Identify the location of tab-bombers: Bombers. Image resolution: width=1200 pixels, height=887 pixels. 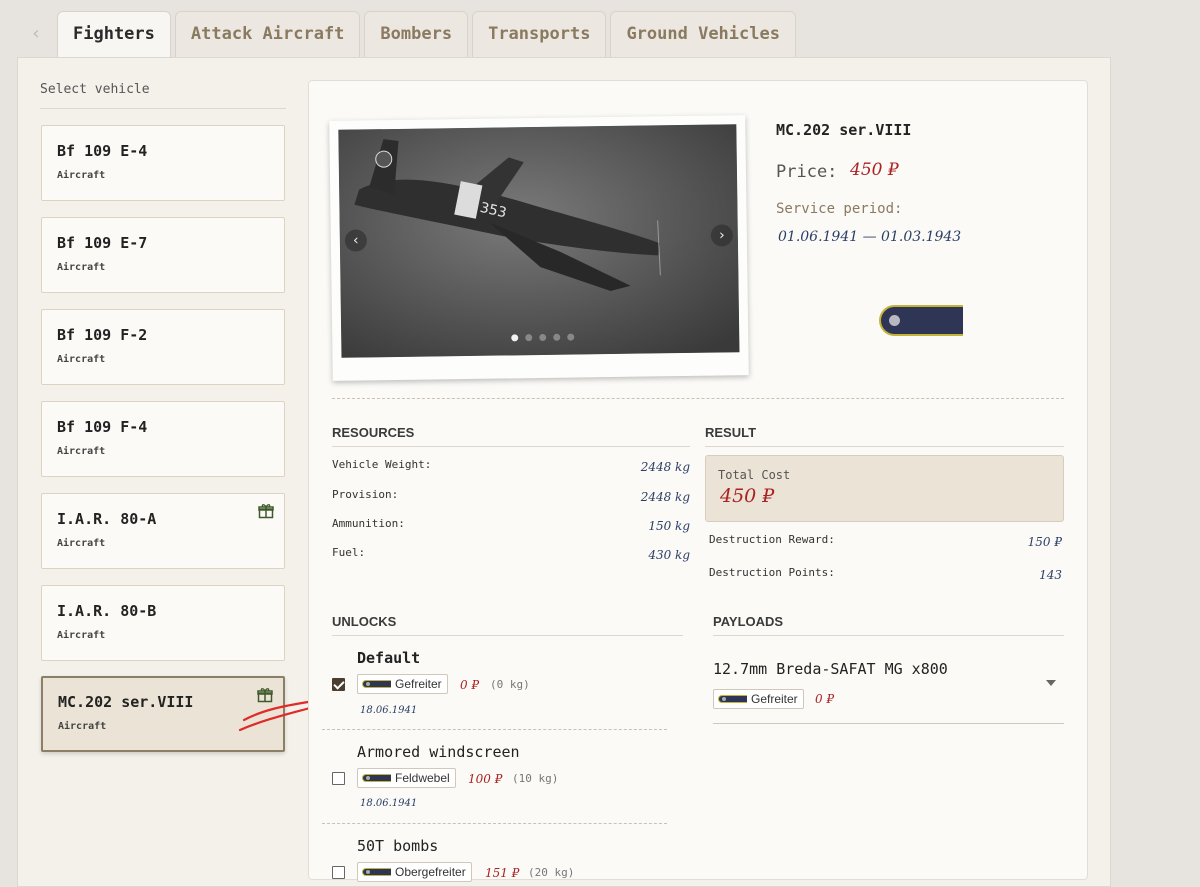
(416, 34).